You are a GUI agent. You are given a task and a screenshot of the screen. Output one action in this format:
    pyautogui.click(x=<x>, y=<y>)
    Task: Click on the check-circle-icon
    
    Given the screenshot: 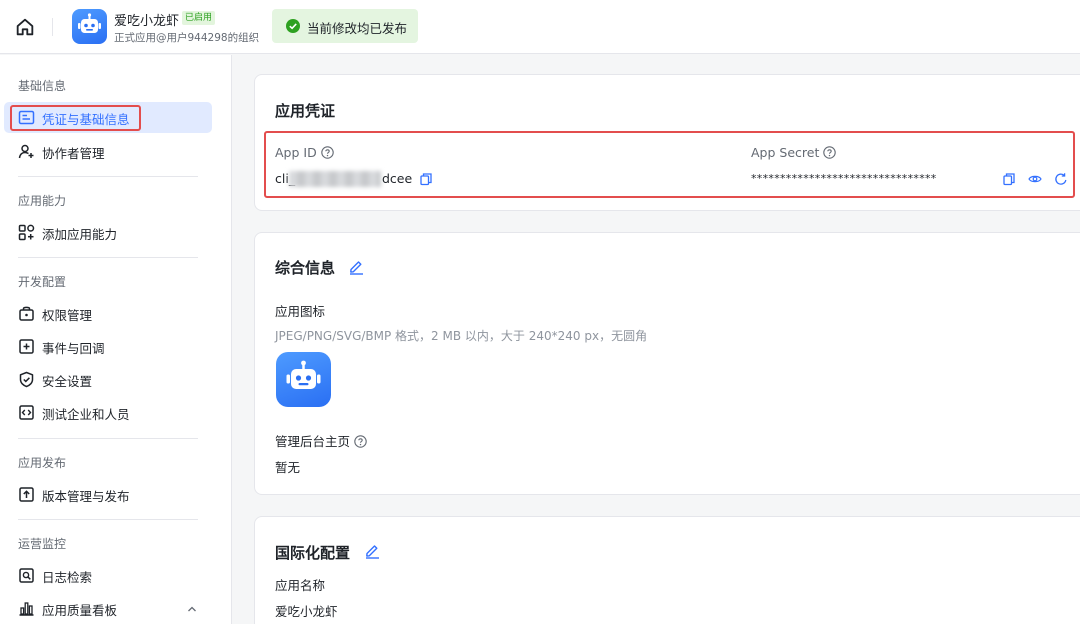 What is the action you would take?
    pyautogui.click(x=293, y=26)
    